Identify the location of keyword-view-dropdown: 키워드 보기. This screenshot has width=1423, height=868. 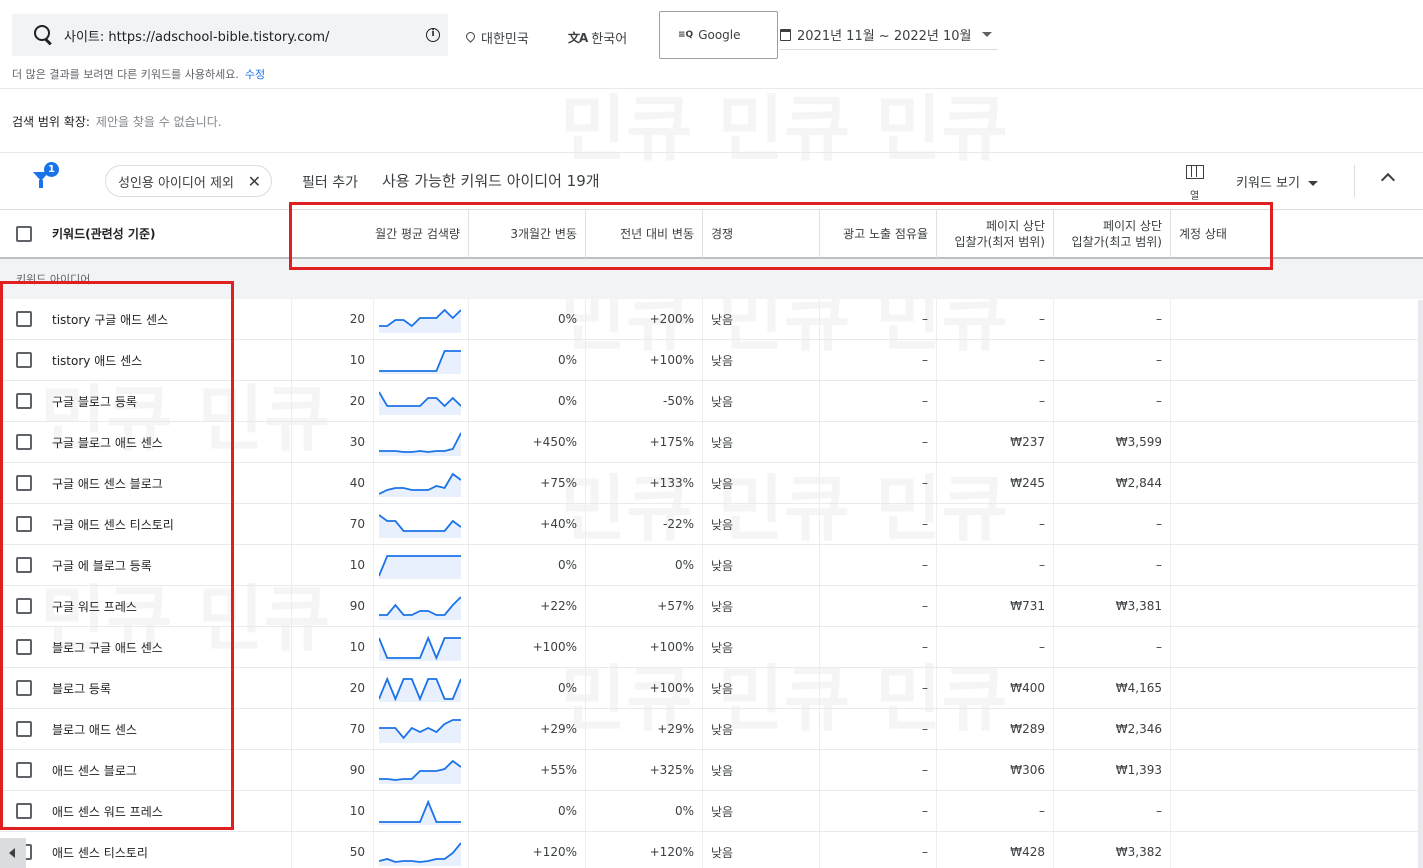
(1277, 181).